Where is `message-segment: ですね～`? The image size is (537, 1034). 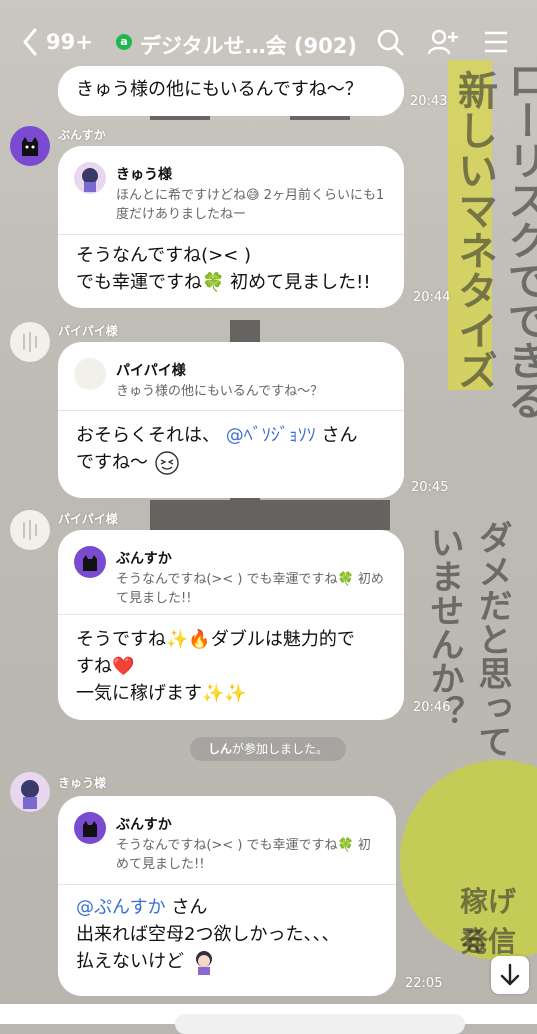 message-segment: ですね～ is located at coordinates (112, 462).